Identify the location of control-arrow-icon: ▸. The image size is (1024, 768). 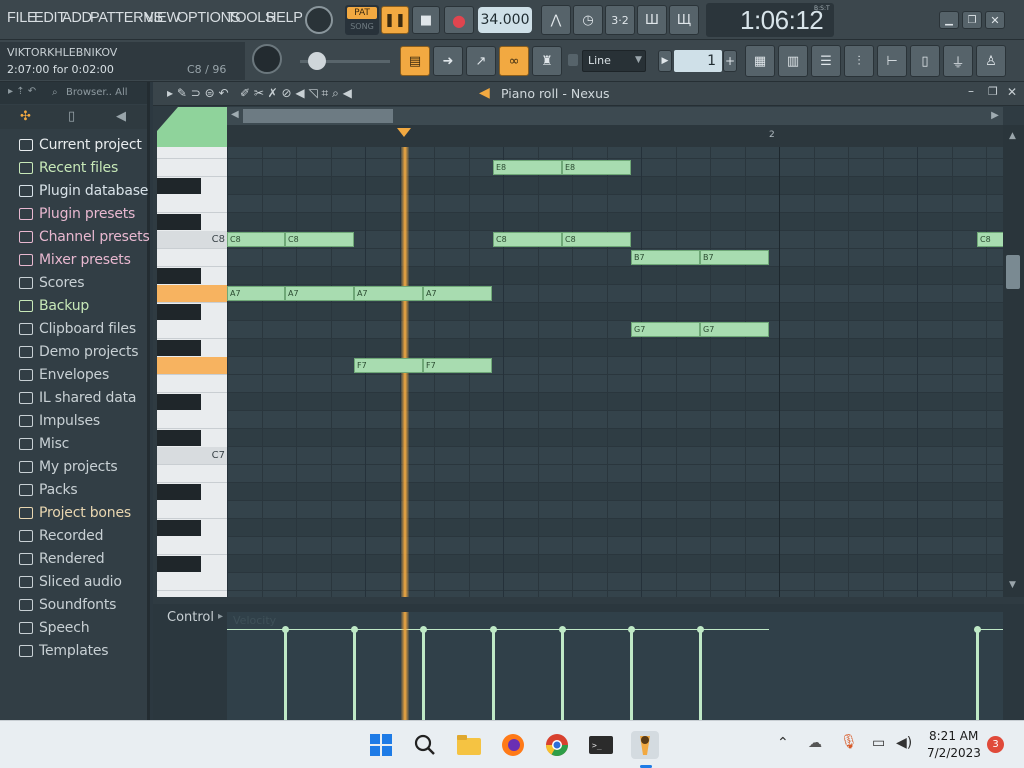
(220, 616).